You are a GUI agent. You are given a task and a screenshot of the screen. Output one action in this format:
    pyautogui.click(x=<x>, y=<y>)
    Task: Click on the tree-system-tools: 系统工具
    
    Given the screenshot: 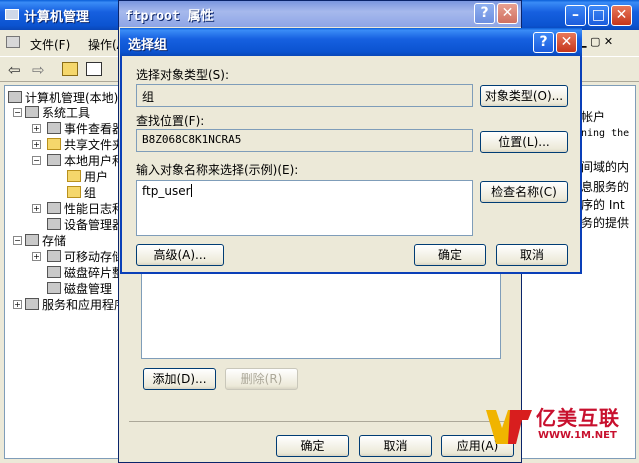 What is the action you would take?
    pyautogui.click(x=57, y=112)
    